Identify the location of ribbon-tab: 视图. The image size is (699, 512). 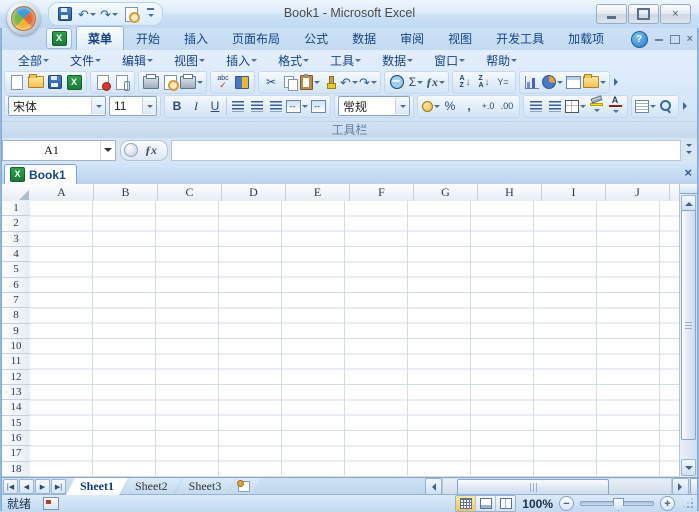
(460, 38).